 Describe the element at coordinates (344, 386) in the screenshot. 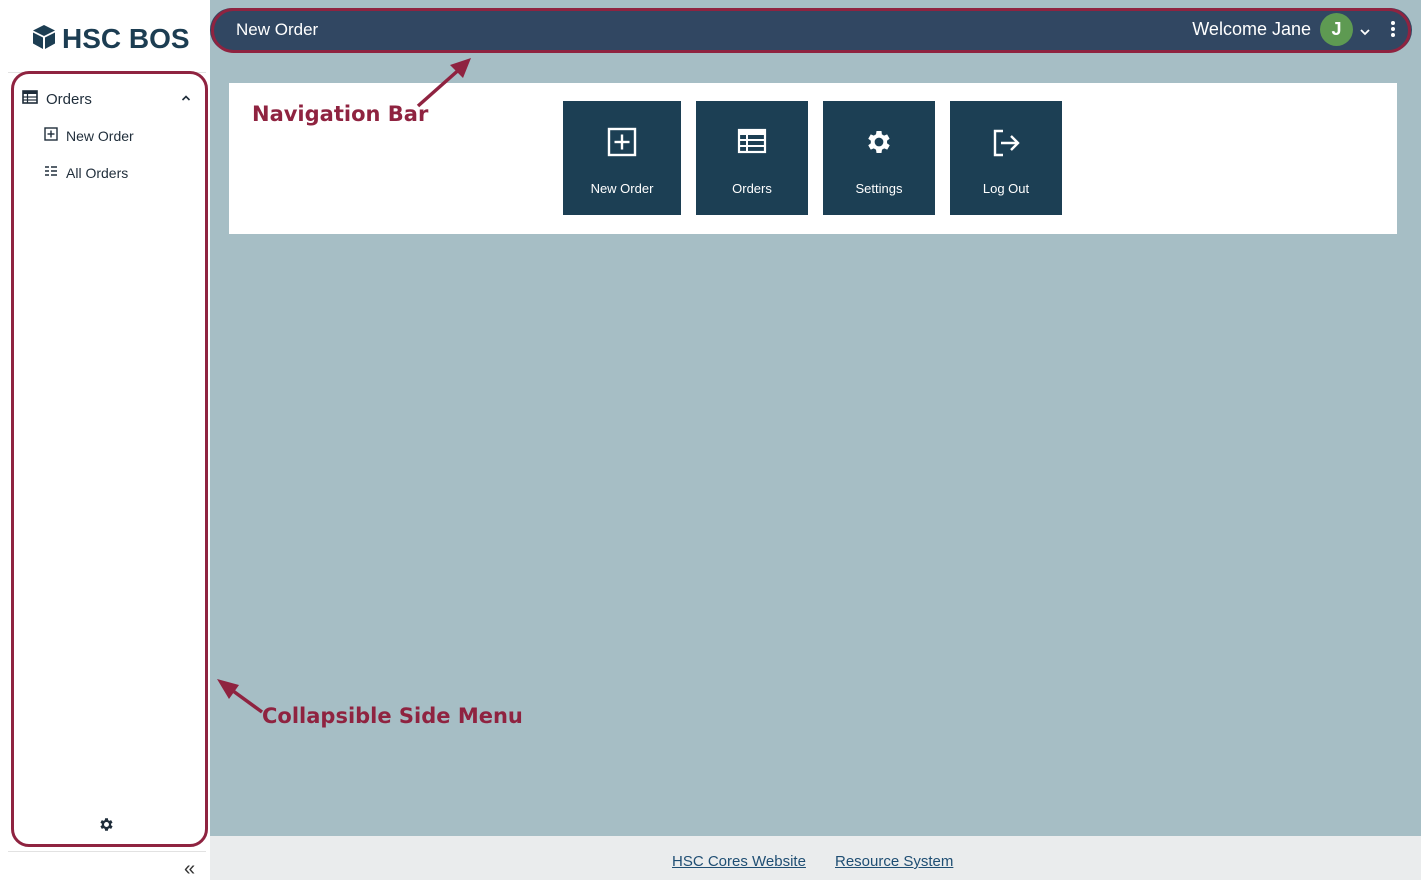

I see `annotation-arrows` at that location.